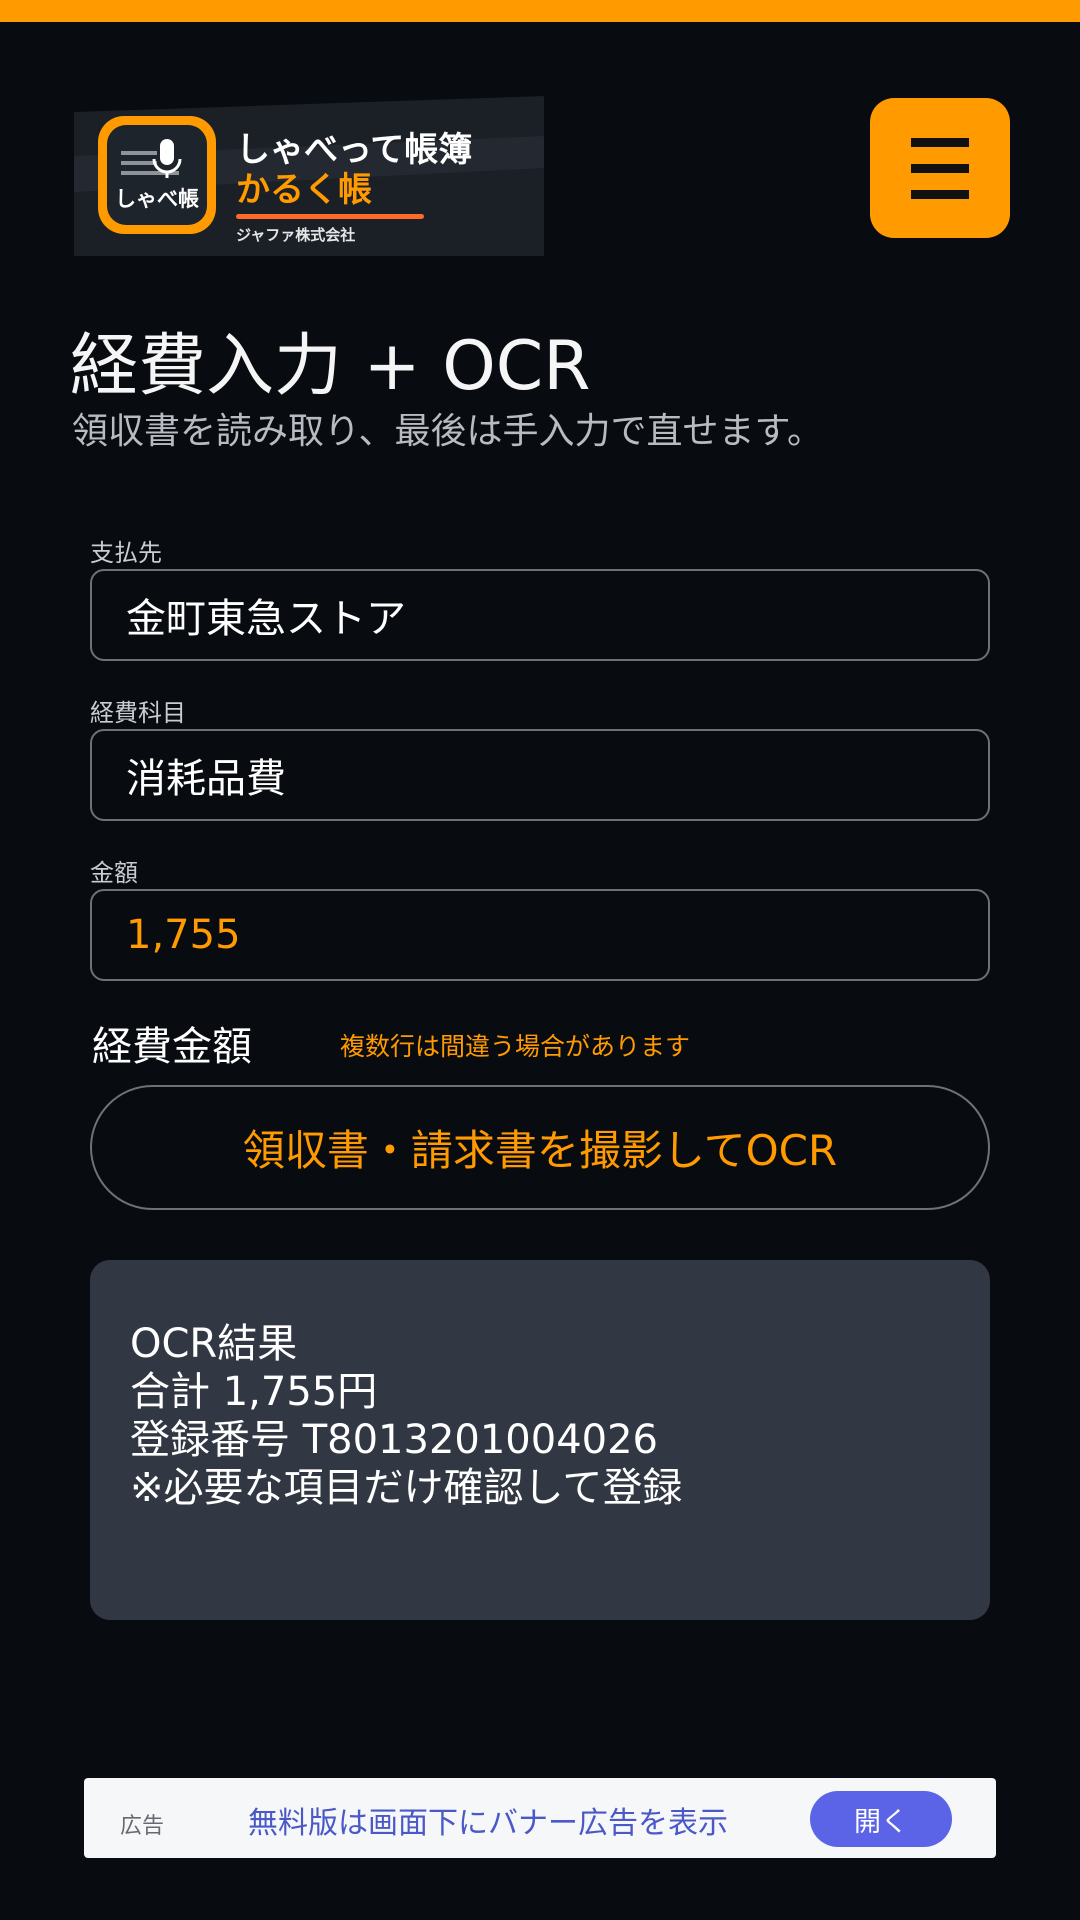 This screenshot has height=1920, width=1080. I want to click on ocr-result-note: ※必要な項目だけ確認して登録, so click(406, 1488).